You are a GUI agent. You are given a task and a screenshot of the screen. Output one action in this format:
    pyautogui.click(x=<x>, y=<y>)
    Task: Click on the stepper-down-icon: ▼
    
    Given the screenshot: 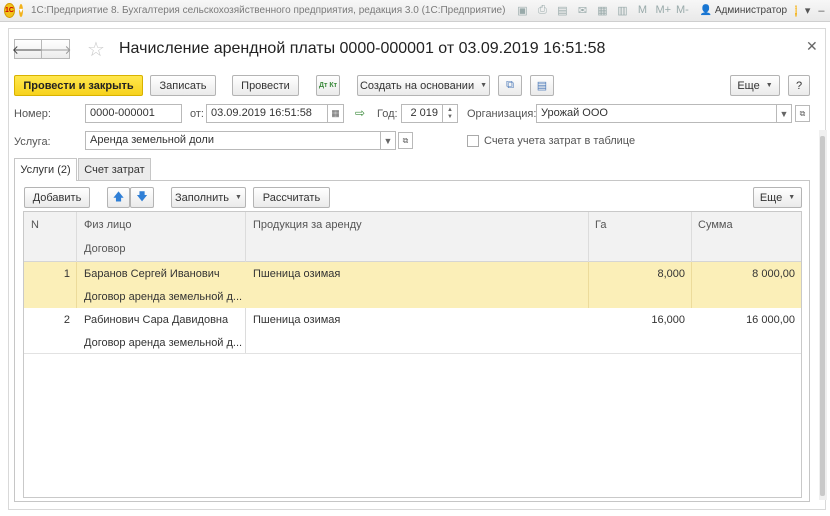 What is the action you would take?
    pyautogui.click(x=450, y=117)
    